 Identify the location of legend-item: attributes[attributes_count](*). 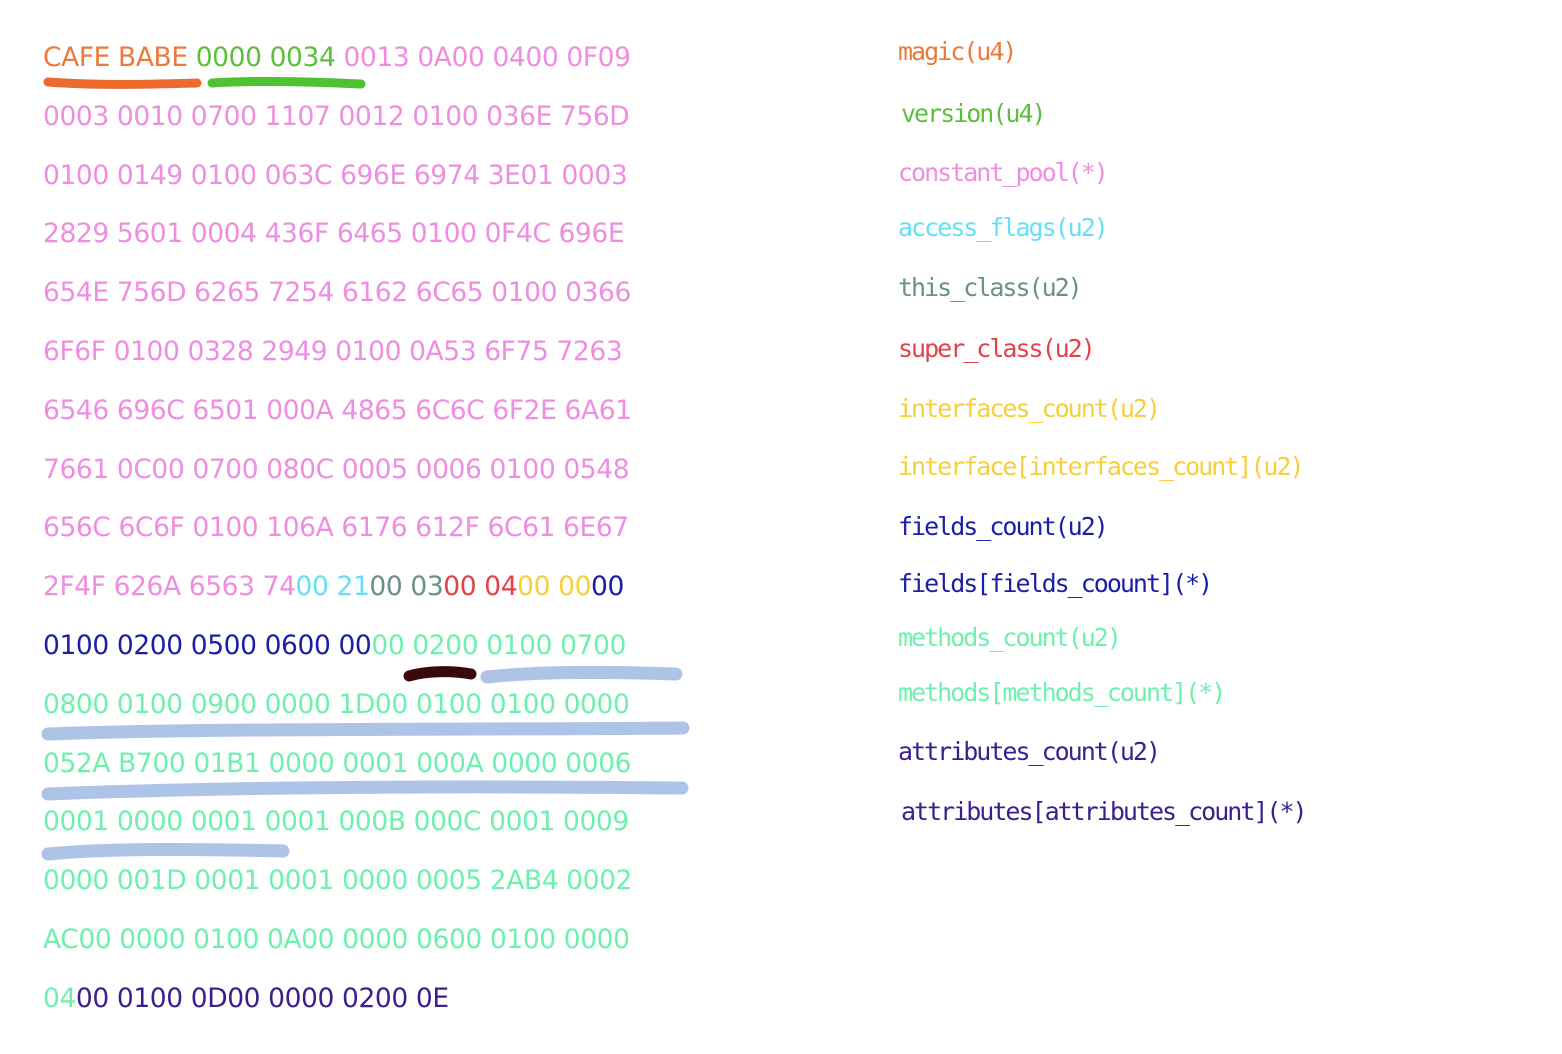
(1104, 811).